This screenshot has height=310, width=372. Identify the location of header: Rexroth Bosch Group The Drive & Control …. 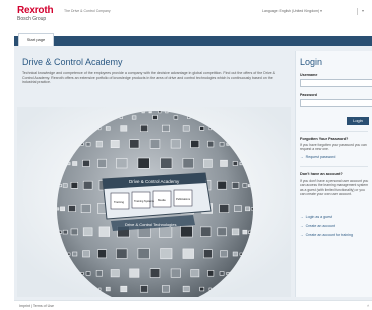
(186, 15).